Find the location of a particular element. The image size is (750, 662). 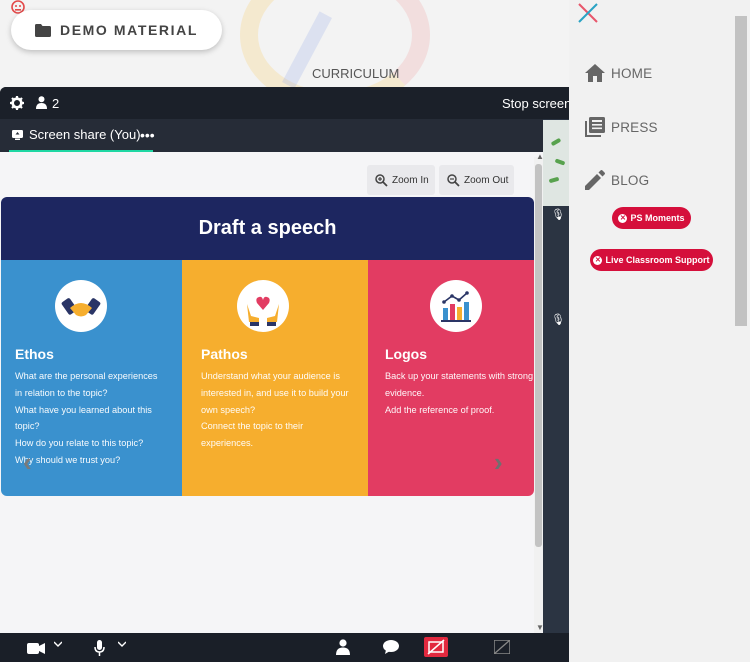

column-title-logos: Logos is located at coordinates (406, 354).